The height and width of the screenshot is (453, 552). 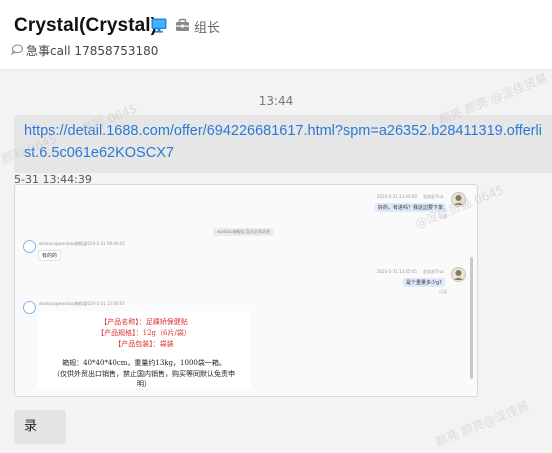 What do you see at coordinates (50, 255) in the screenshot?
I see `mini-bubble-incoming: 有的的` at bounding box center [50, 255].